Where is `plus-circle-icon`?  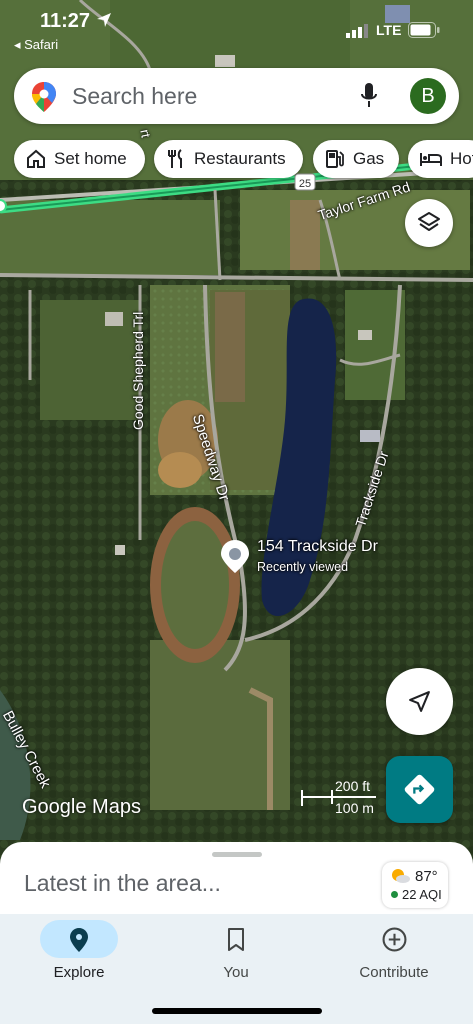 plus-circle-icon is located at coordinates (394, 939).